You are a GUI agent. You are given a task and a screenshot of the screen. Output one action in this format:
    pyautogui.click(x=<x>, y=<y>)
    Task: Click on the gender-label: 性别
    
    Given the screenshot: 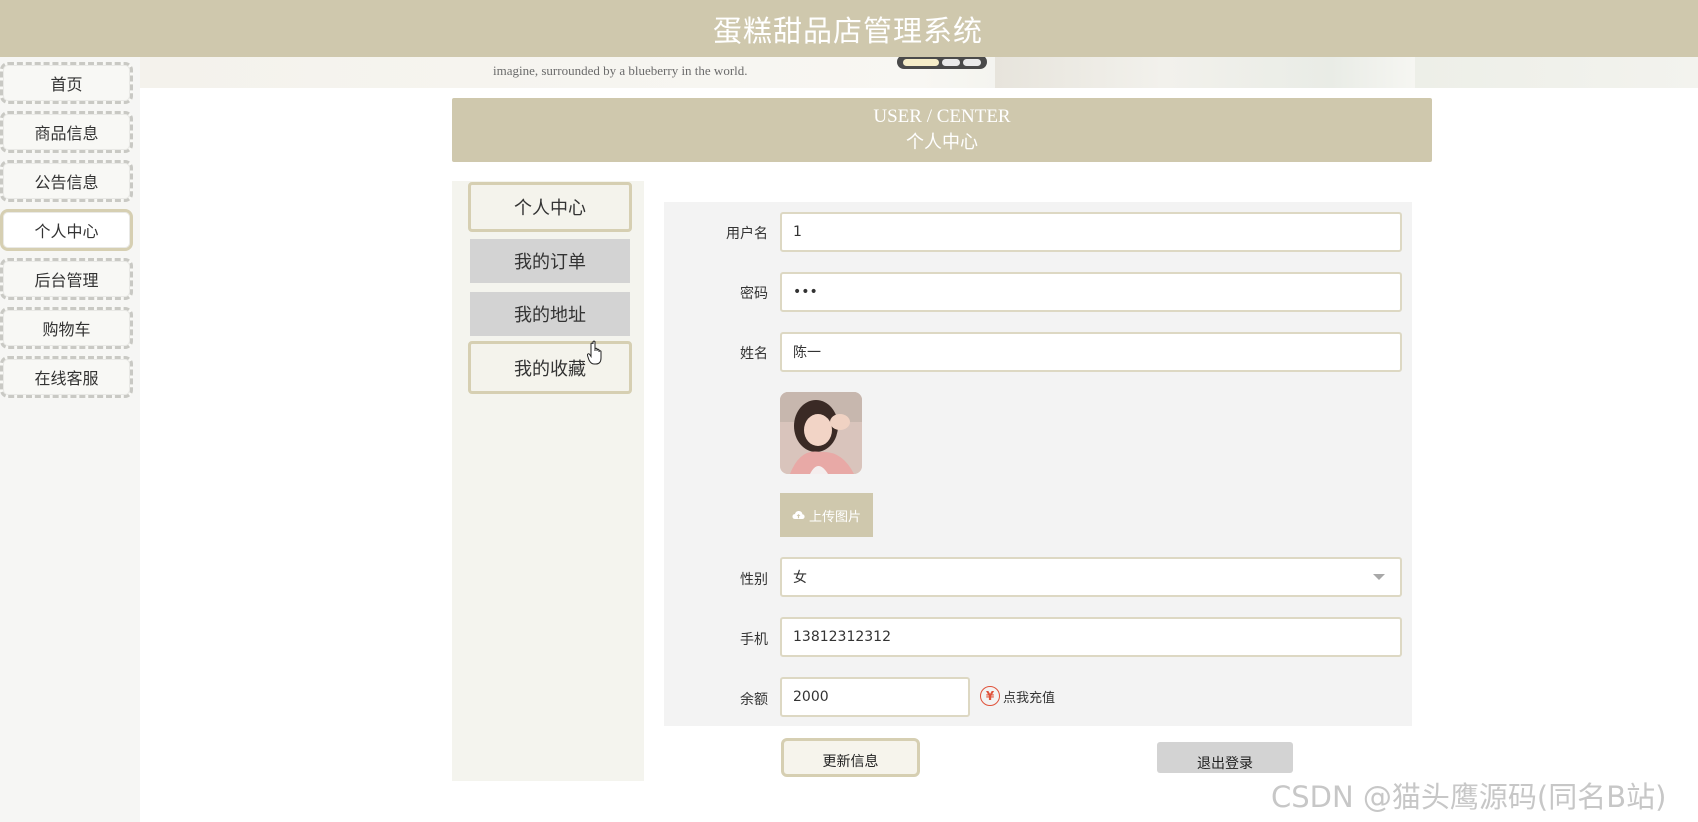 What is the action you would take?
    pyautogui.click(x=754, y=580)
    